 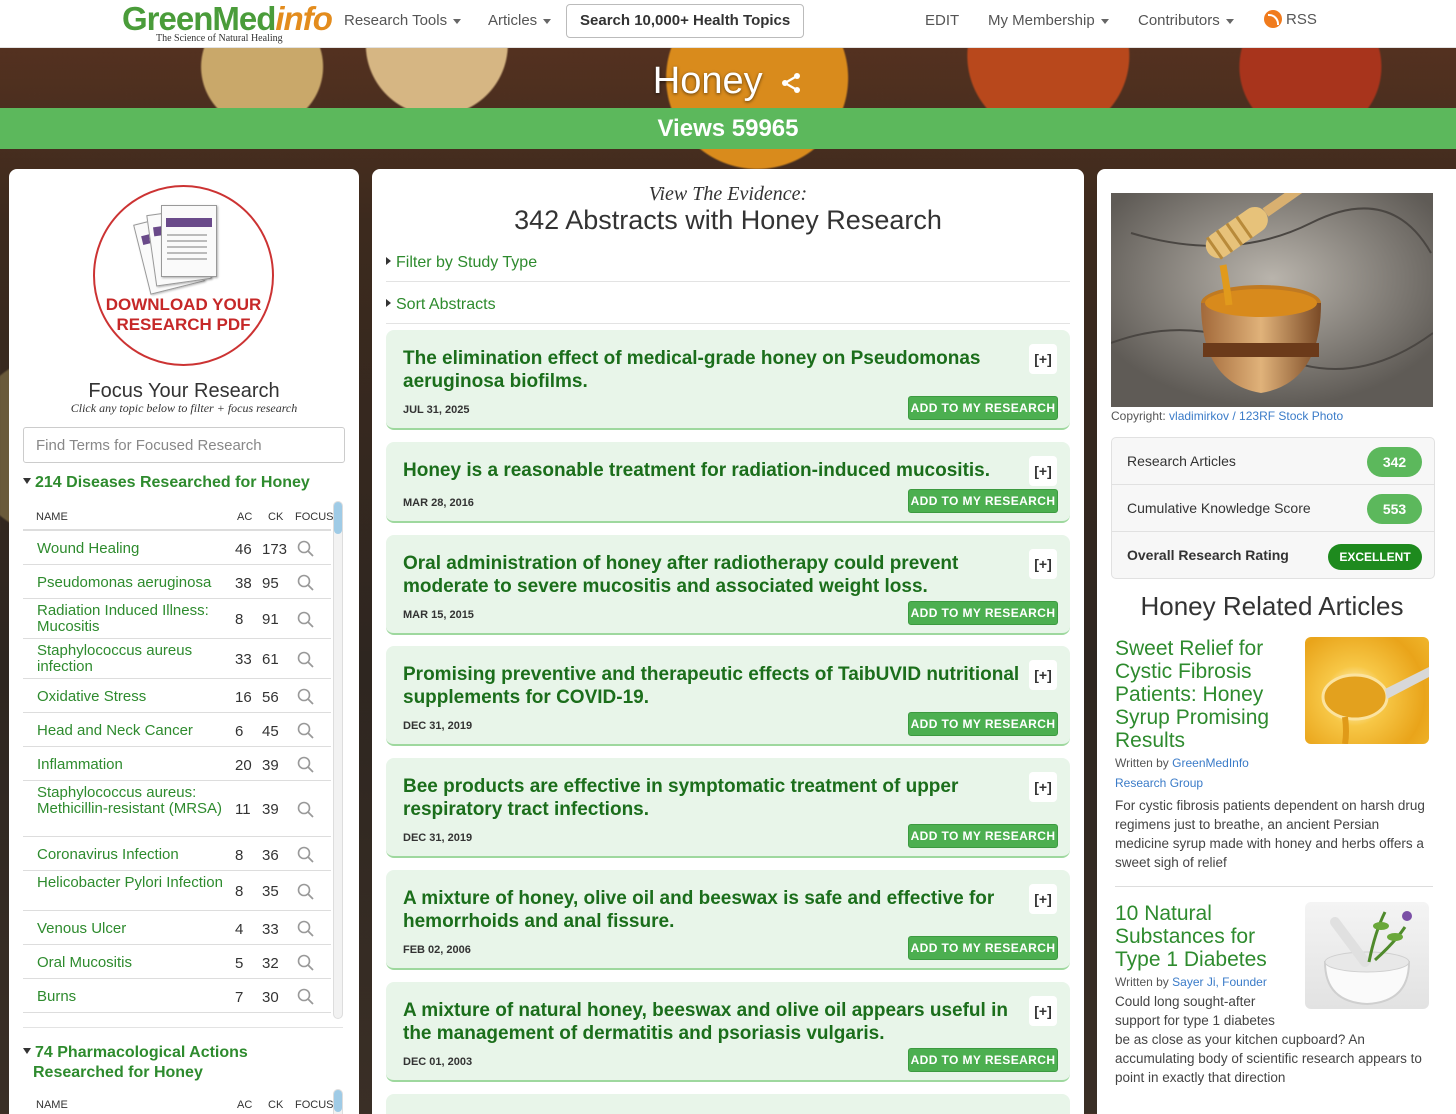 I want to click on table-row: Radiation Induced Illness: Mucositis 8 91, so click(x=177, y=619).